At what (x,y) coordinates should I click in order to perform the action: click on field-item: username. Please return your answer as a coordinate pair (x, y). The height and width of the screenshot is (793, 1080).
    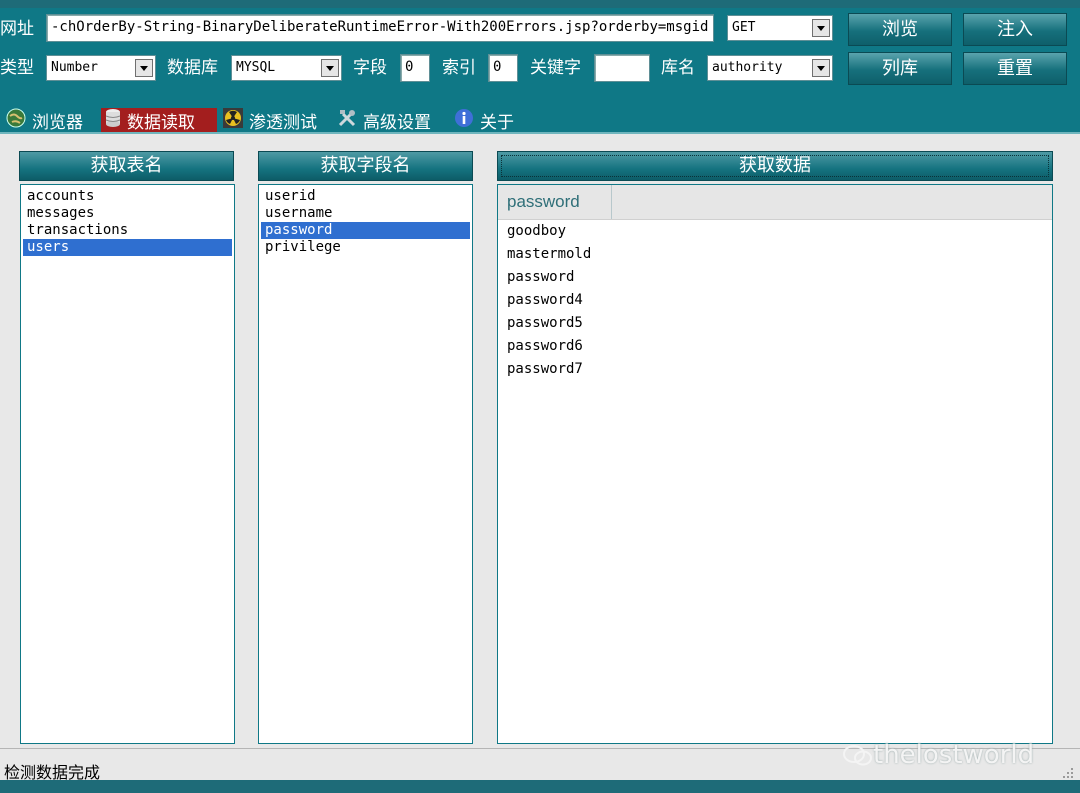
    Looking at the image, I should click on (365, 213).